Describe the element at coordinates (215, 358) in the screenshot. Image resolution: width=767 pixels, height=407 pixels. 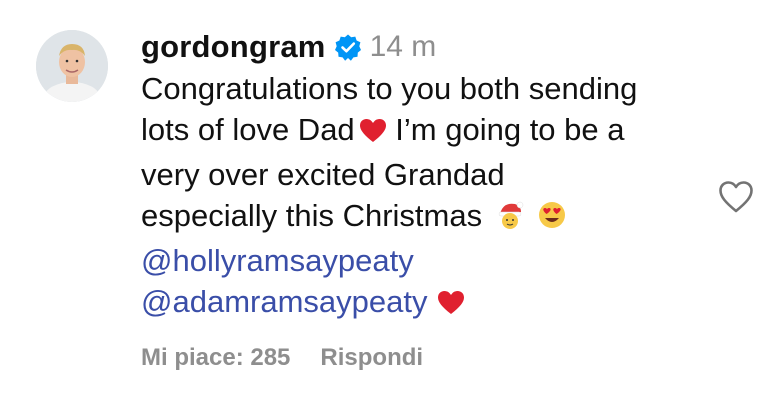
I see `likes-count: Mi piace: 285` at that location.